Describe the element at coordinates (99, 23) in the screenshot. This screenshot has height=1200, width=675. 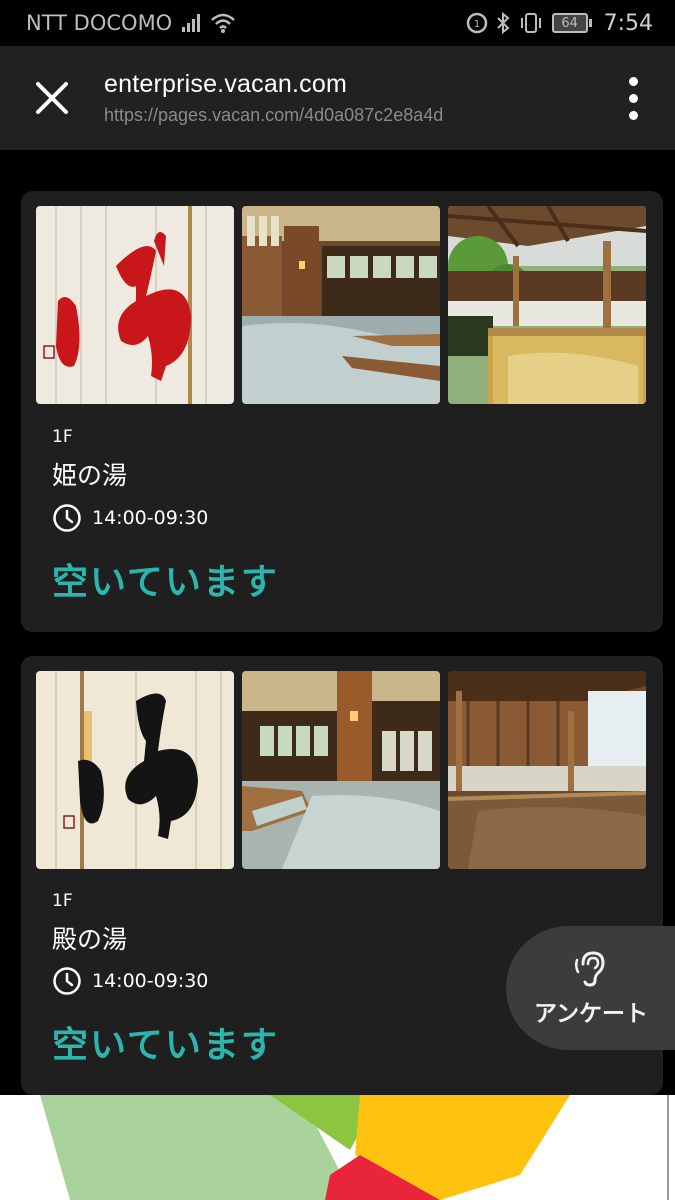
I see `carrier-name: NTT DOCOMO` at that location.